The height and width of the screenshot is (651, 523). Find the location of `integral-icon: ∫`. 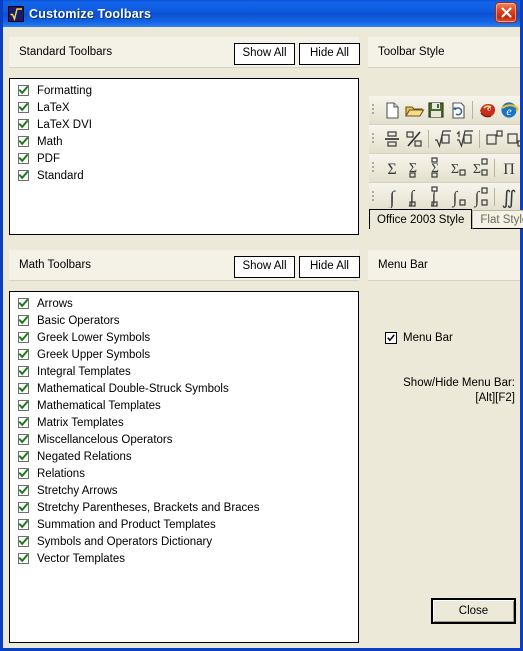

integral-icon: ∫ is located at coordinates (392, 197).